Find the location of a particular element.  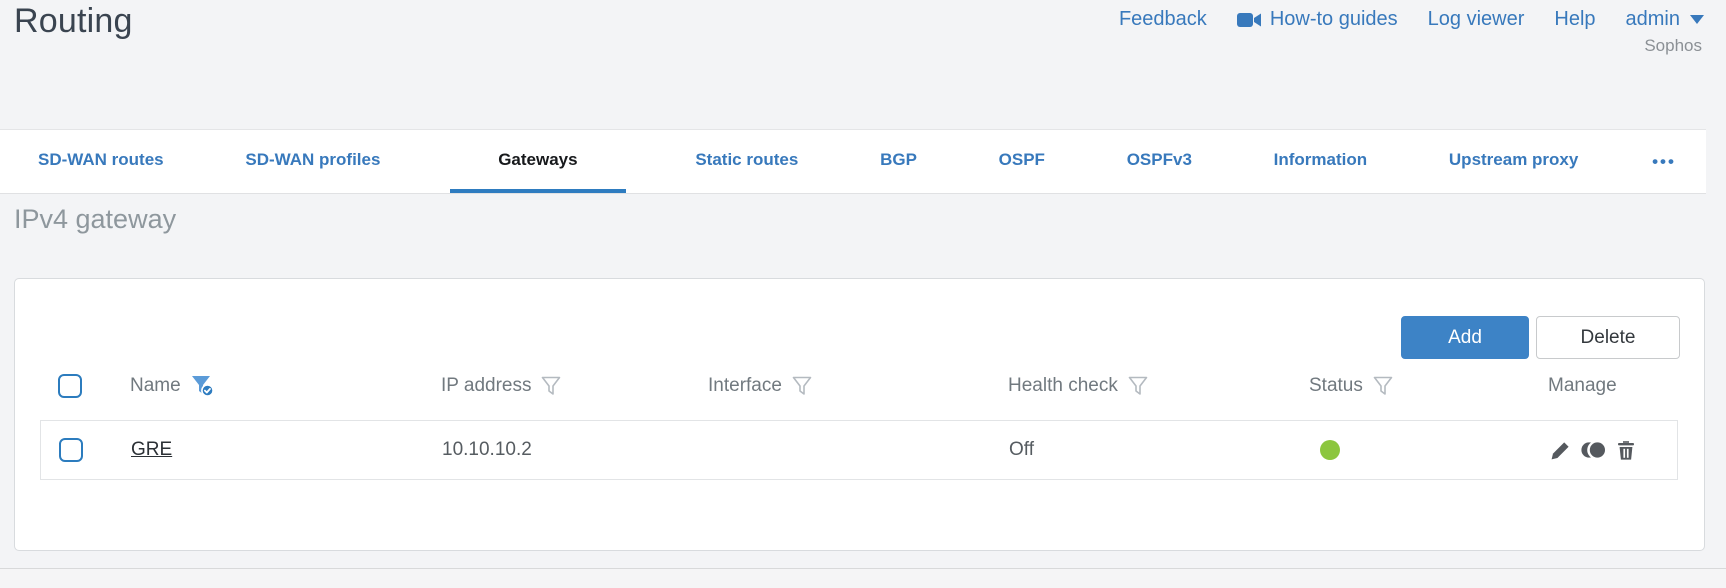

feedback-link: Feedback is located at coordinates (1163, 19).